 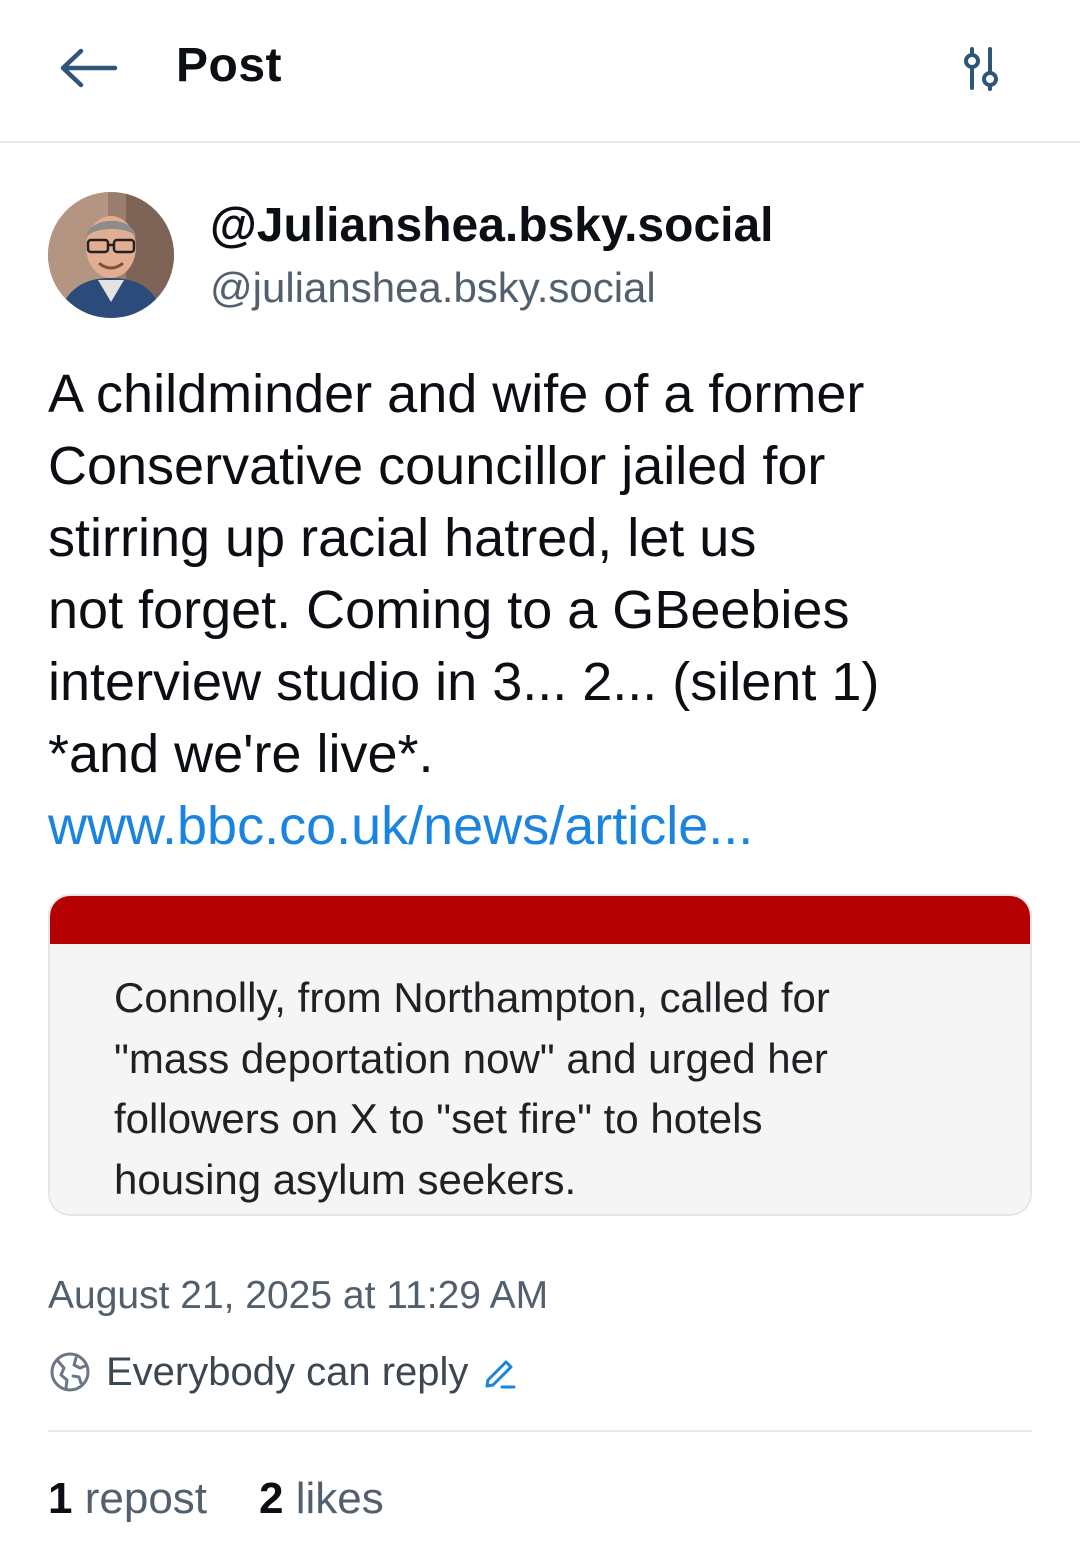 I want to click on avatar, so click(x=111, y=255).